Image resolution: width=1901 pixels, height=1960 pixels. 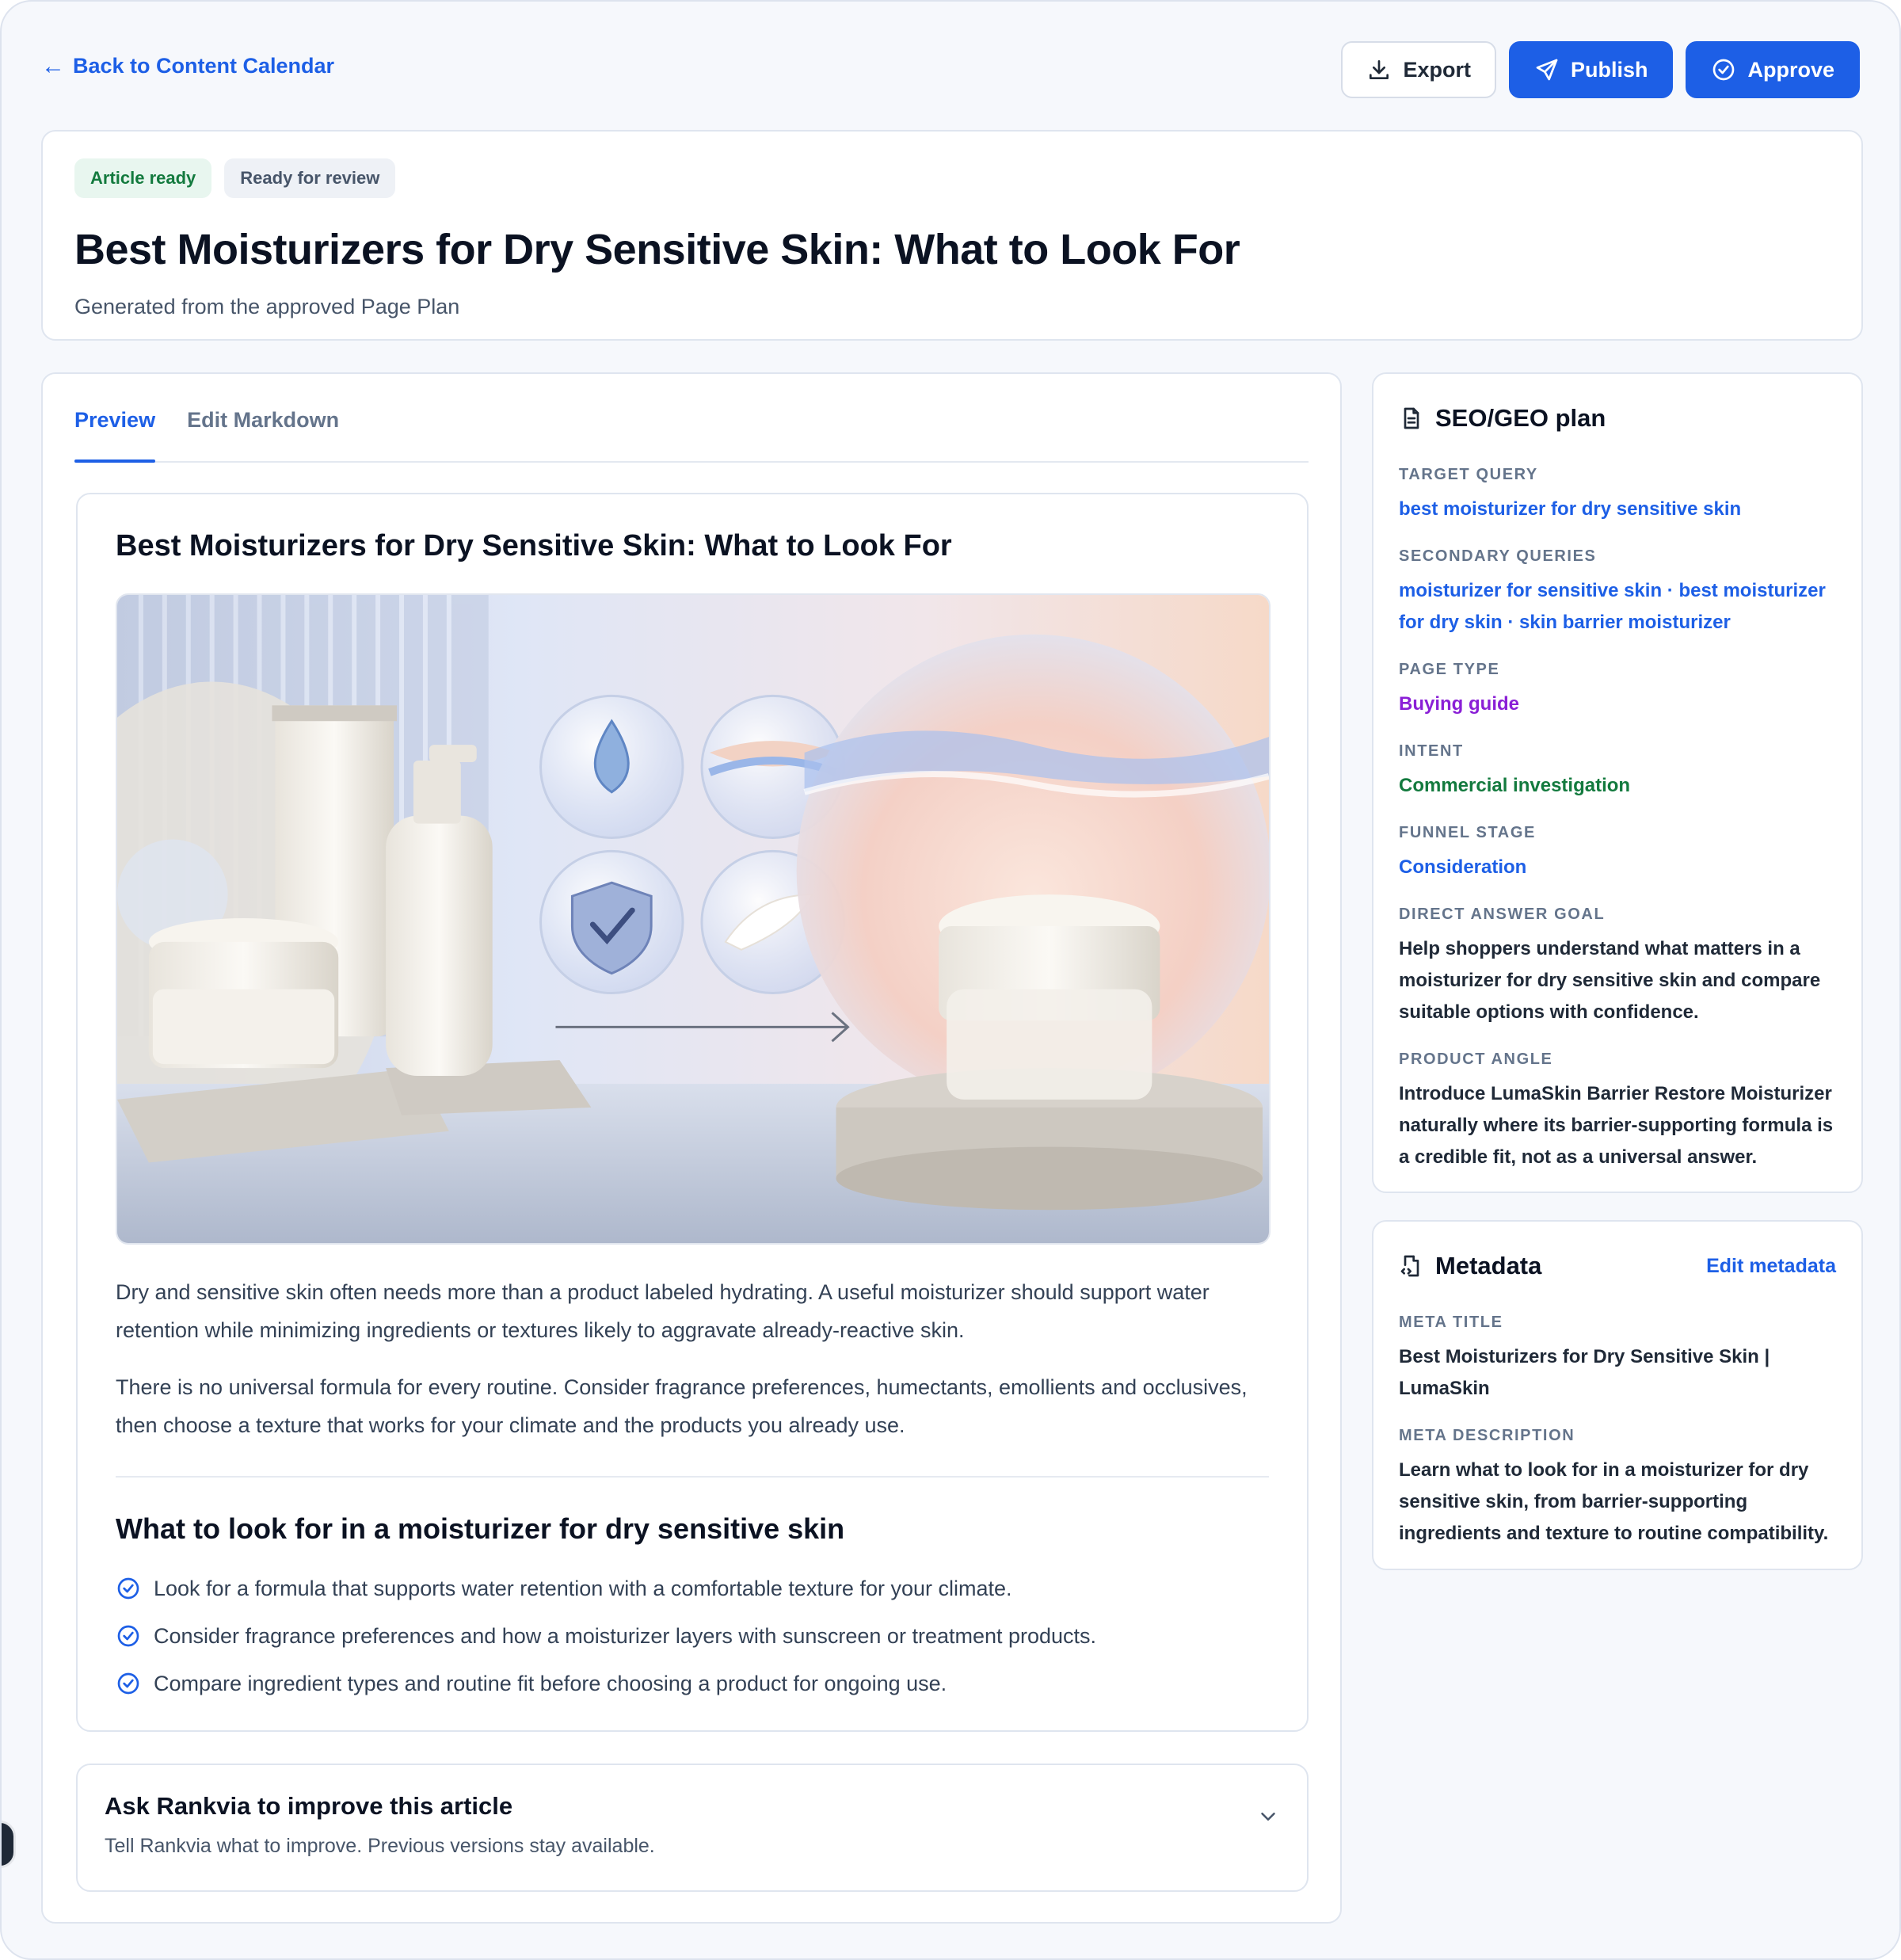 What do you see at coordinates (1476, 1059) in the screenshot?
I see `product-angle-label: PRODUCT ANGLE` at bounding box center [1476, 1059].